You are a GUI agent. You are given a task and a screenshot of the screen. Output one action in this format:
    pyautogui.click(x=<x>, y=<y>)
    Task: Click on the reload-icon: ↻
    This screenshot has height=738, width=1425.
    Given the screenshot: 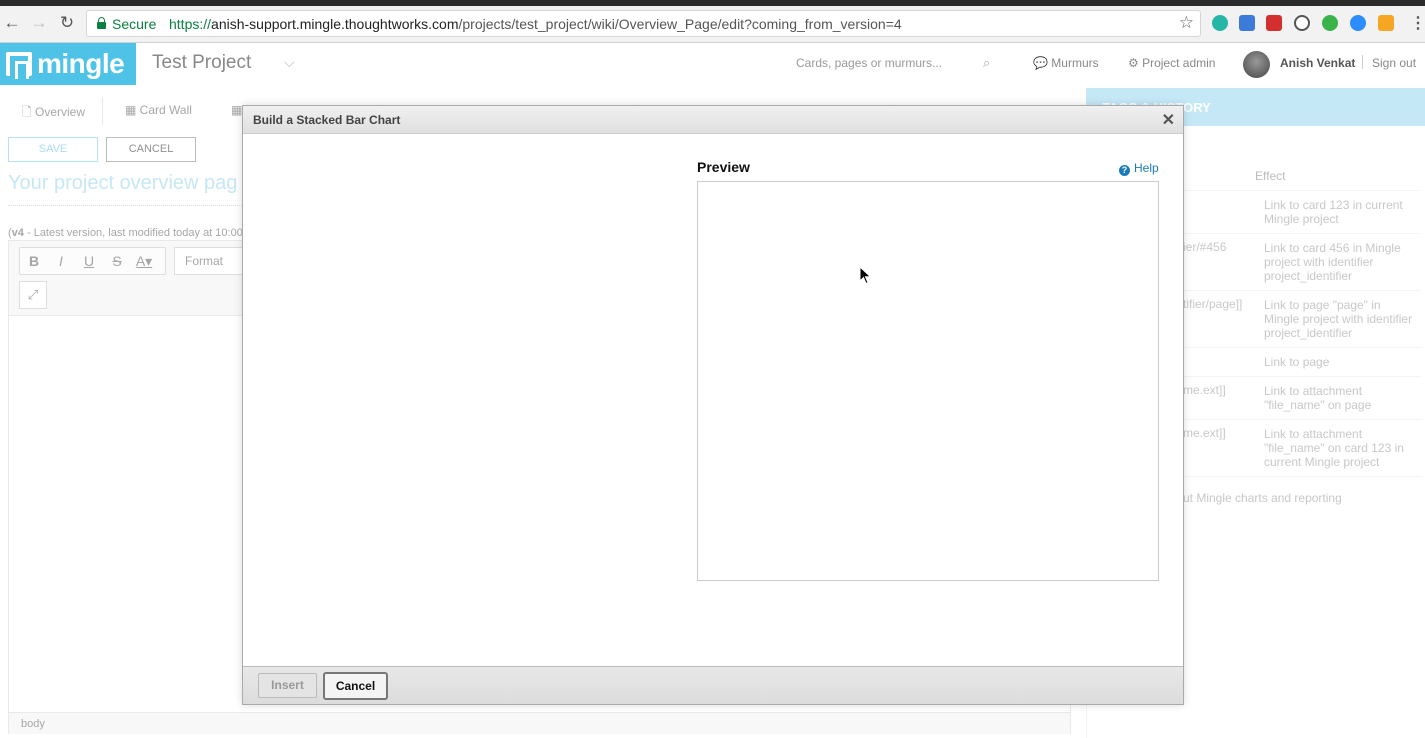 What is the action you would take?
    pyautogui.click(x=67, y=23)
    